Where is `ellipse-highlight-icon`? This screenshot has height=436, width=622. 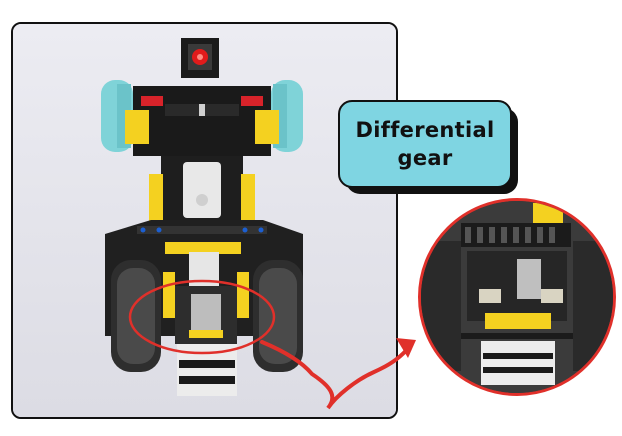
ellipse-highlight-icon is located at coordinates (202, 317).